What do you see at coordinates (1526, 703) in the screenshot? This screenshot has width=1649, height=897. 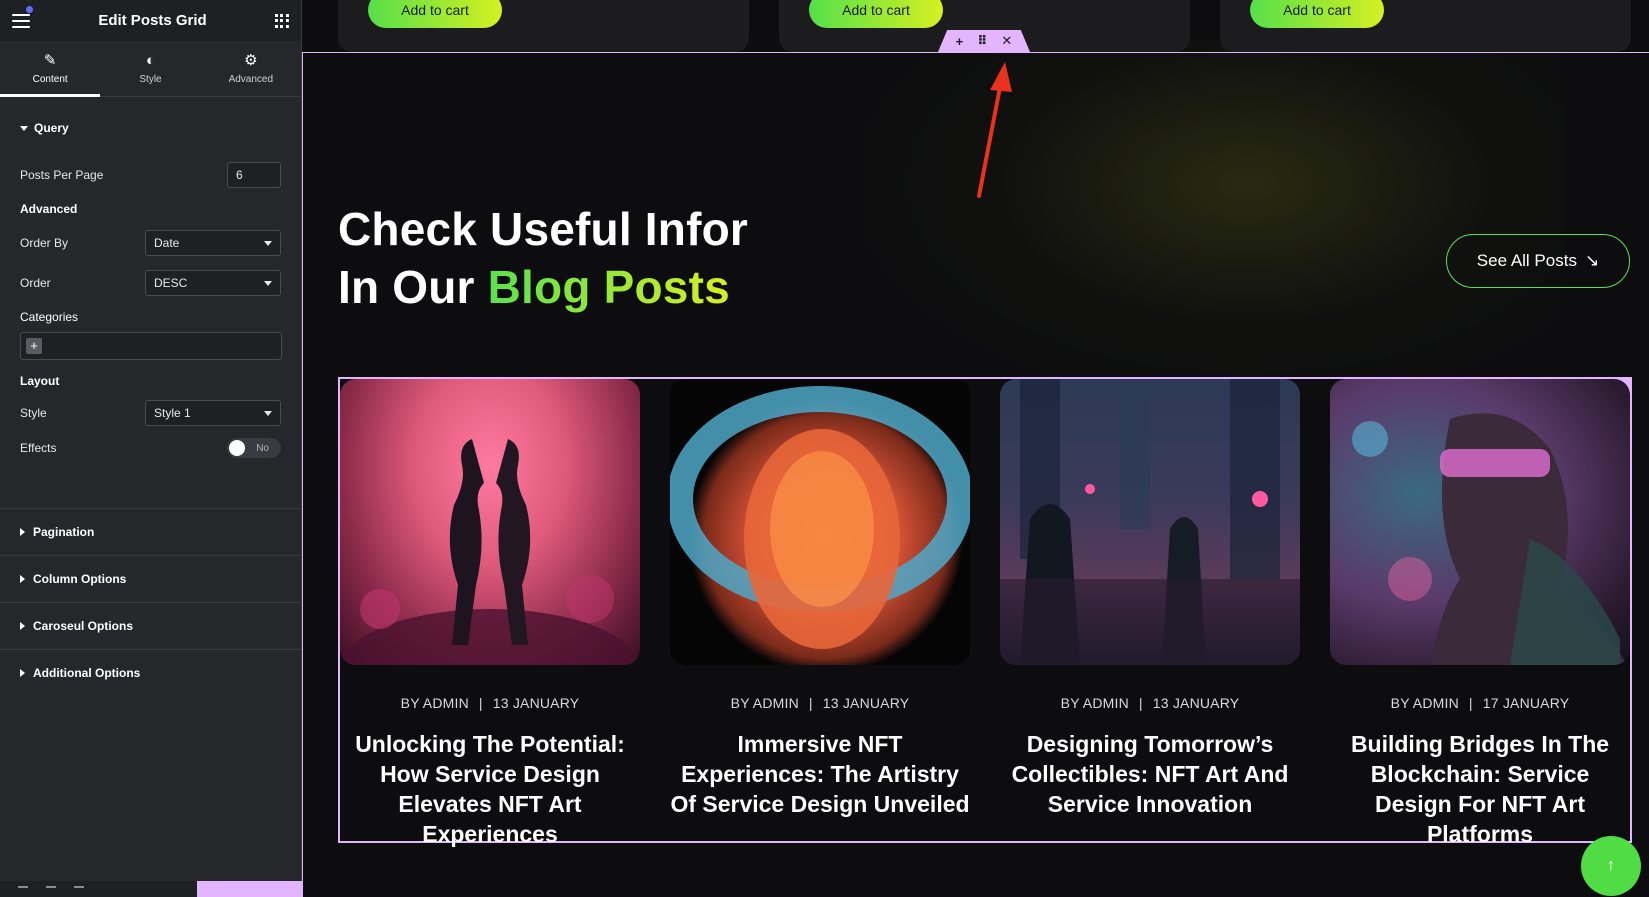 I see `post-date: 17 JANUARY` at bounding box center [1526, 703].